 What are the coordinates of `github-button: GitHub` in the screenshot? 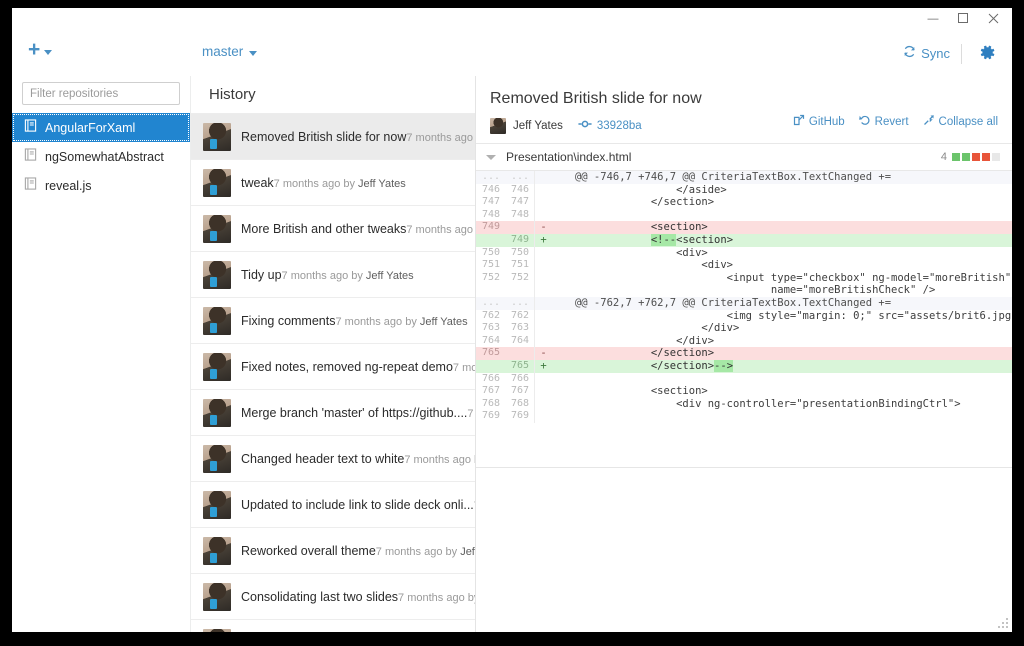 It's located at (819, 121).